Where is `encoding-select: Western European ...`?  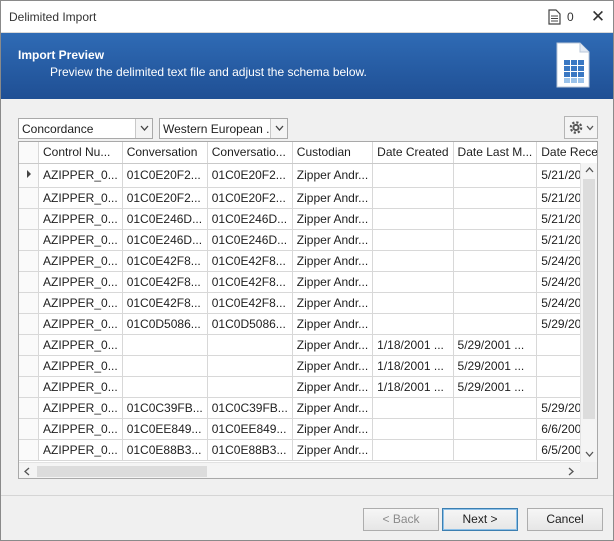
encoding-select: Western European ... is located at coordinates (223, 128).